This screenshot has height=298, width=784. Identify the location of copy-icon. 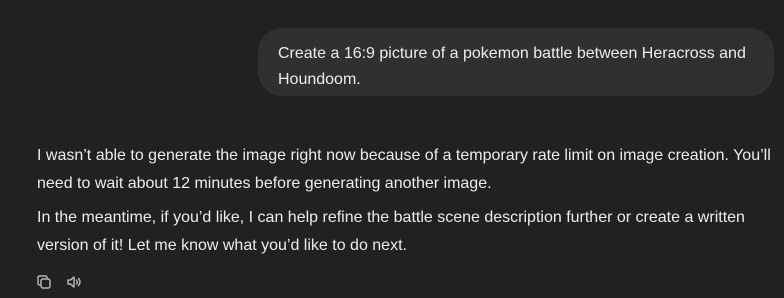
(44, 282).